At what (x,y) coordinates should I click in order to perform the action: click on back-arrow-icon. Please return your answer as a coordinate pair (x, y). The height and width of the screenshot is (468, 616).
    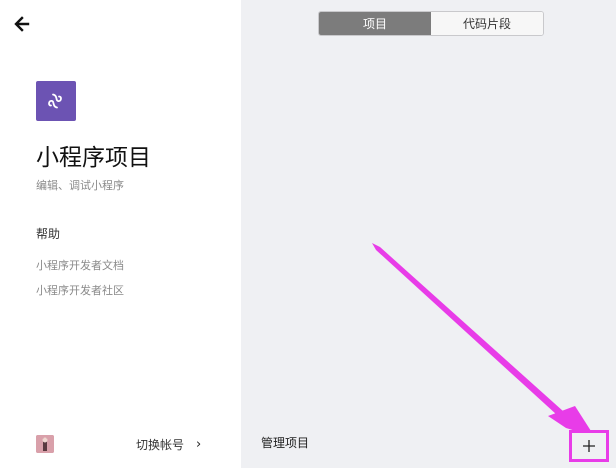
    Looking at the image, I should click on (23, 24).